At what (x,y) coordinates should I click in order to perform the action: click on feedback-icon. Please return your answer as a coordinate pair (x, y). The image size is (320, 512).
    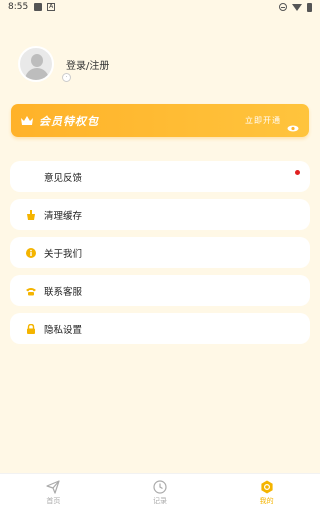
    Looking at the image, I should click on (31, 177).